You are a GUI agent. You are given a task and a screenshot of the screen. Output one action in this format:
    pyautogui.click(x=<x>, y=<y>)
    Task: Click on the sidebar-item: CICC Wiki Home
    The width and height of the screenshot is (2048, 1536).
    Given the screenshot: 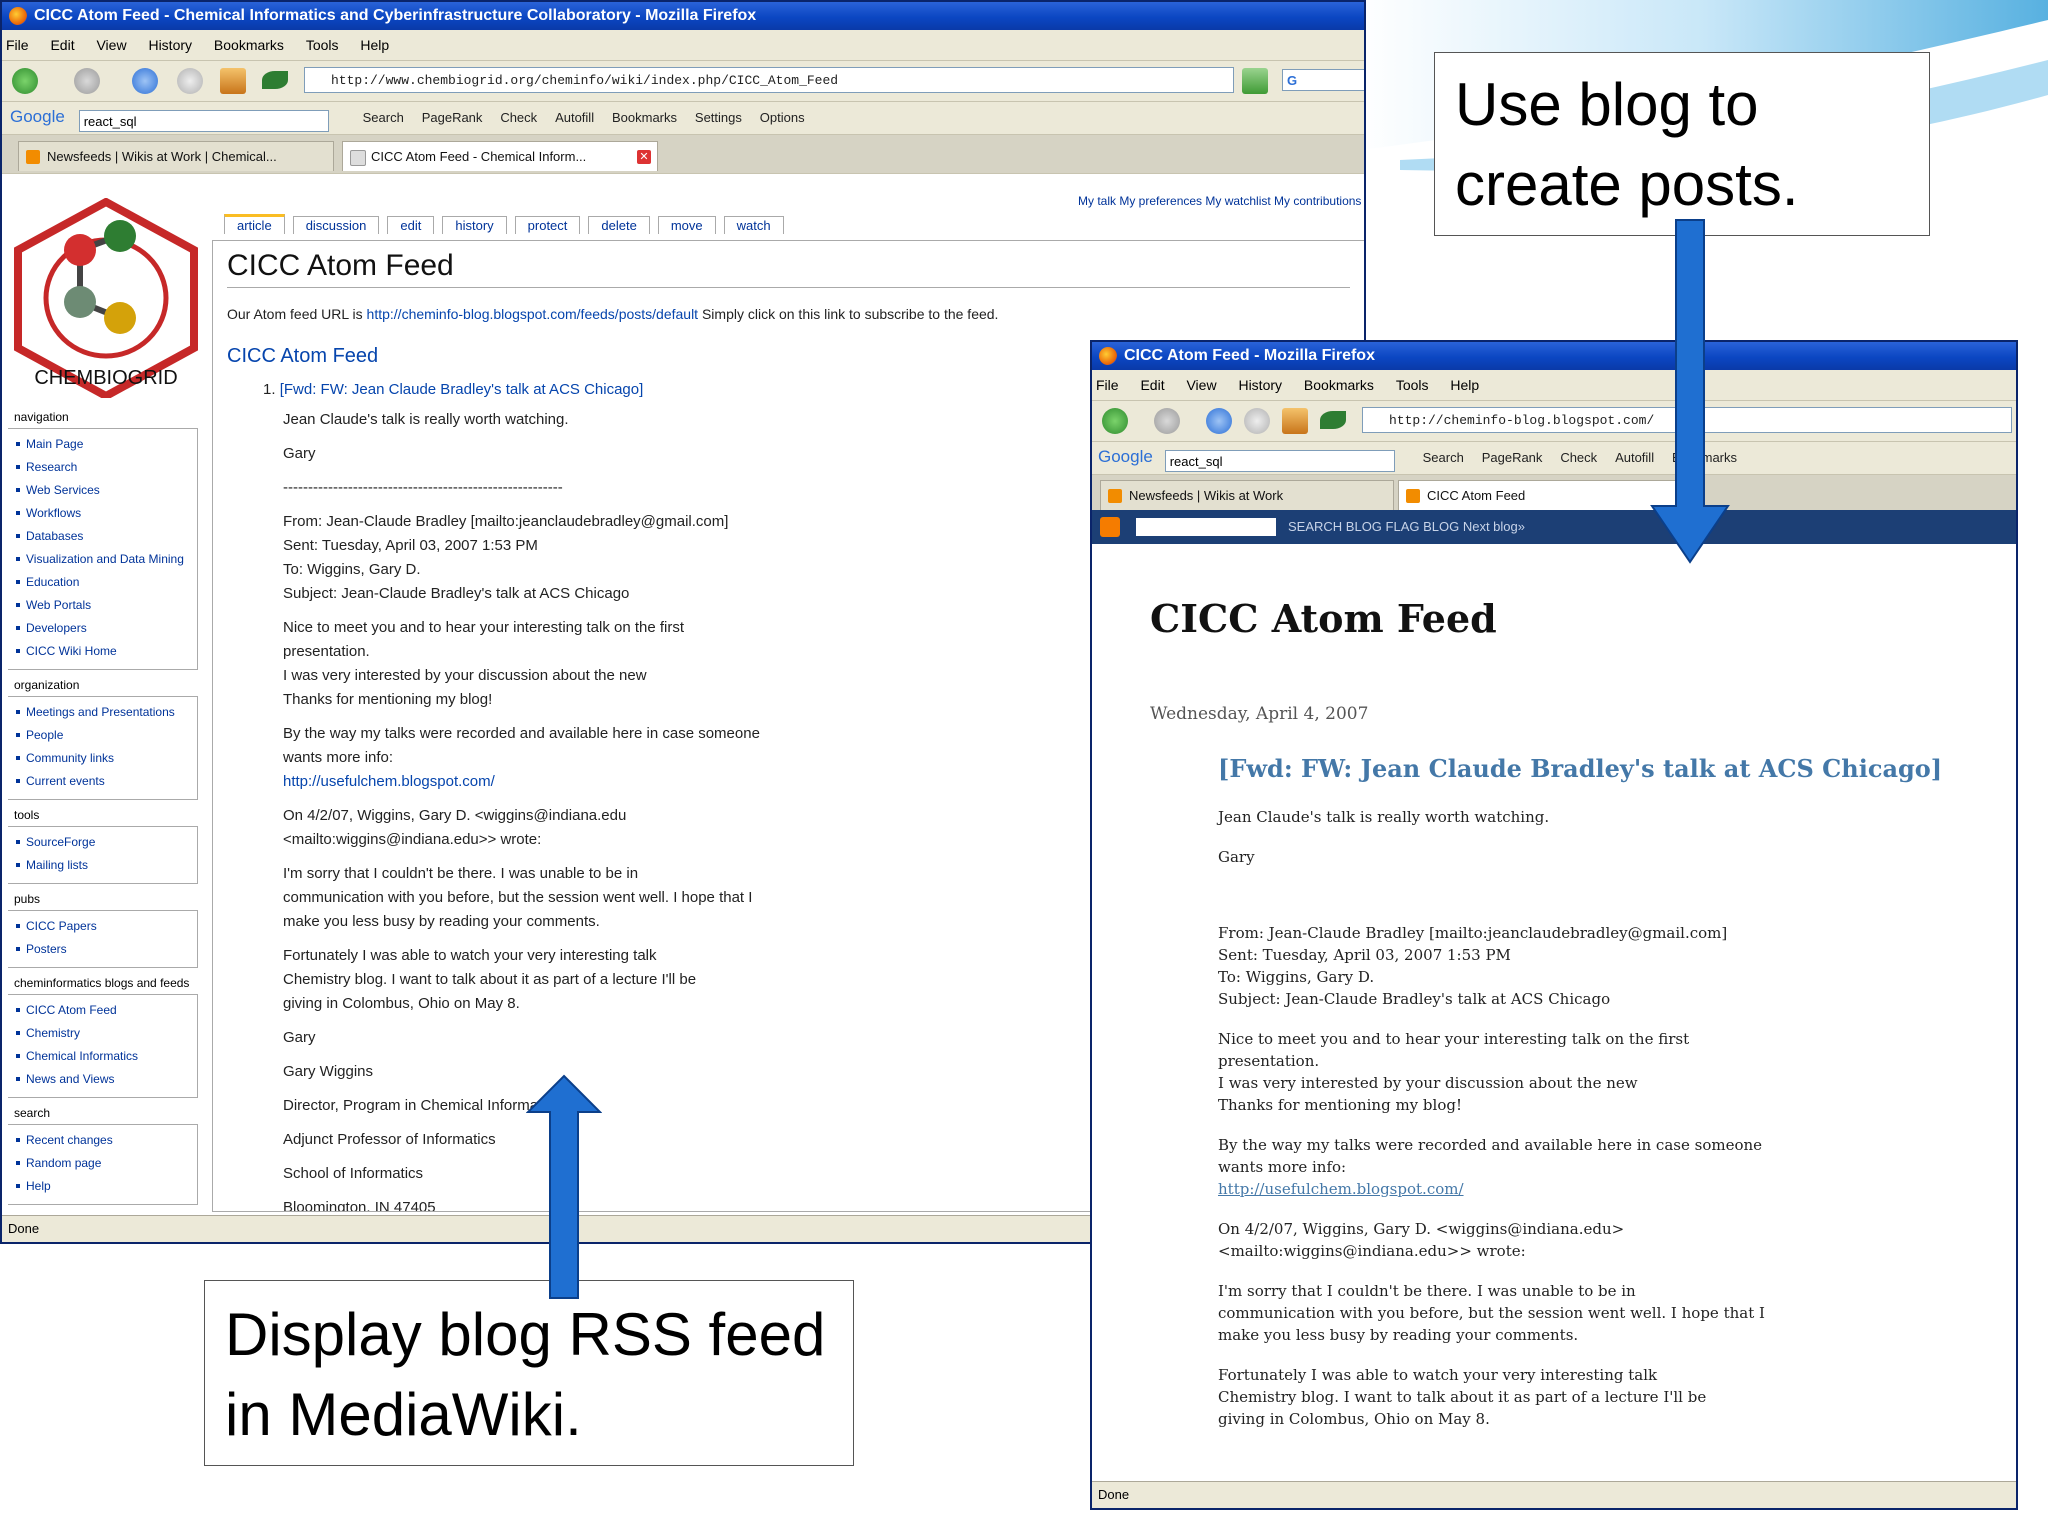 What is the action you would take?
    pyautogui.click(x=102, y=651)
    